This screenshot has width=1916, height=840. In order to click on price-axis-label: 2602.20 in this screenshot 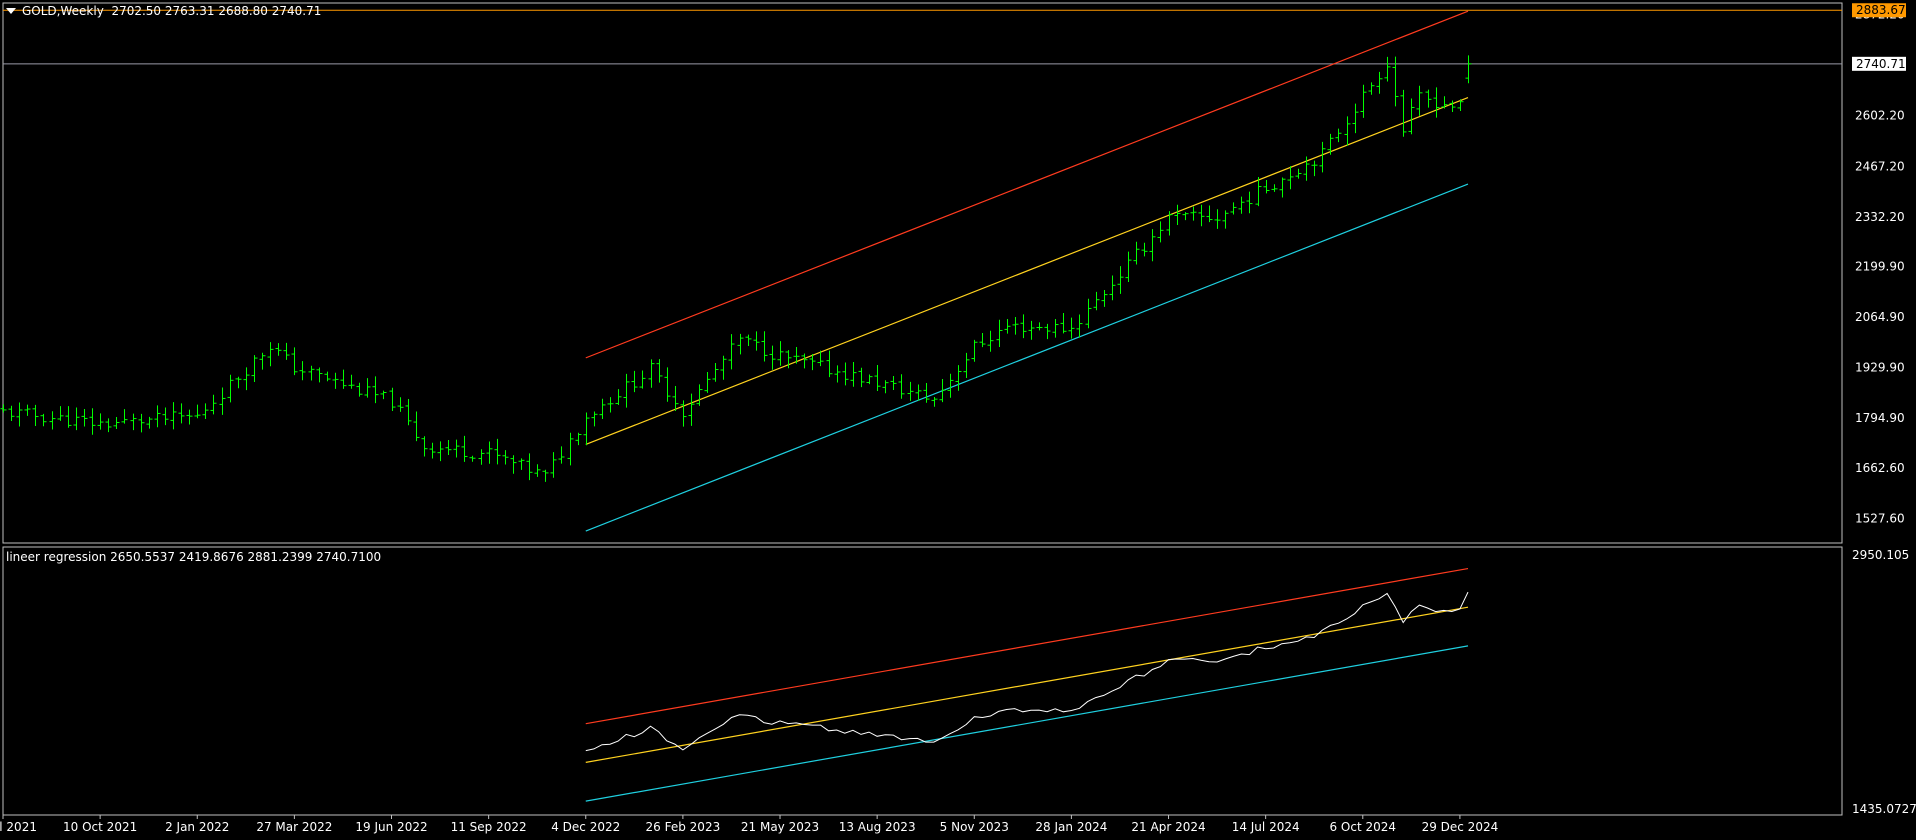, I will do `click(1880, 116)`.